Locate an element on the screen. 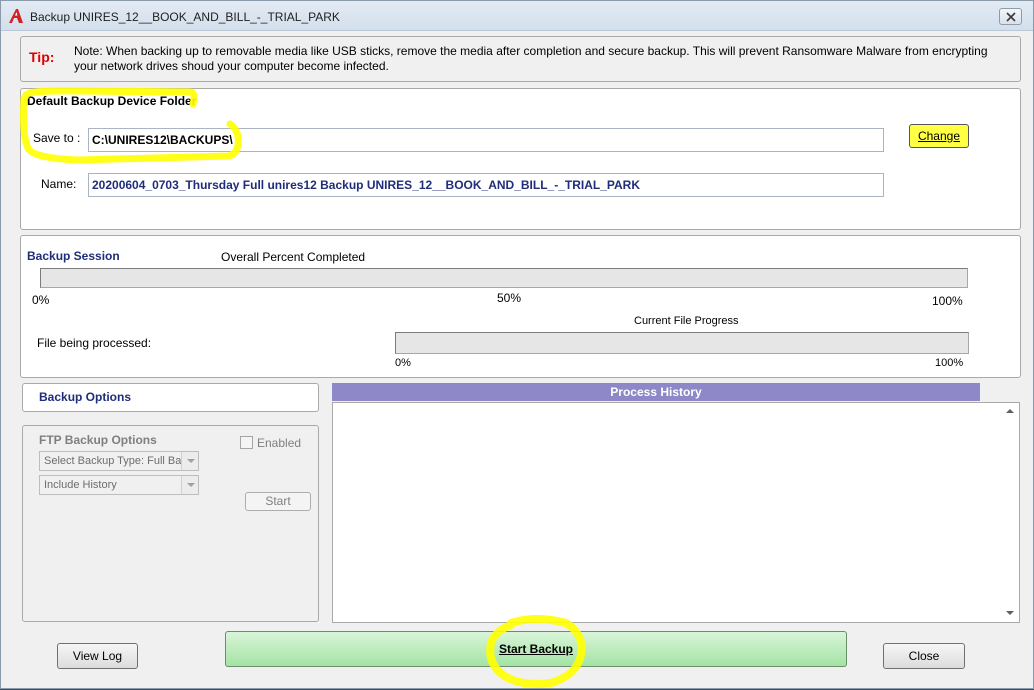 The image size is (1034, 690). file-tick-start: 0% is located at coordinates (403, 363).